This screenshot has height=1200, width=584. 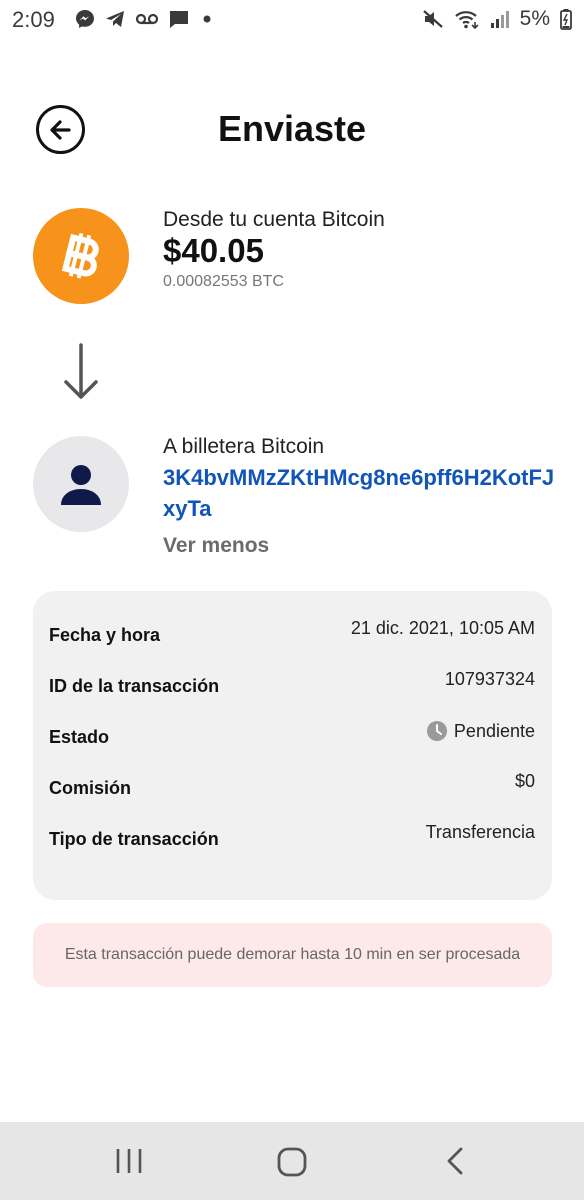 What do you see at coordinates (79, 737) in the screenshot?
I see `detail-key: Estado` at bounding box center [79, 737].